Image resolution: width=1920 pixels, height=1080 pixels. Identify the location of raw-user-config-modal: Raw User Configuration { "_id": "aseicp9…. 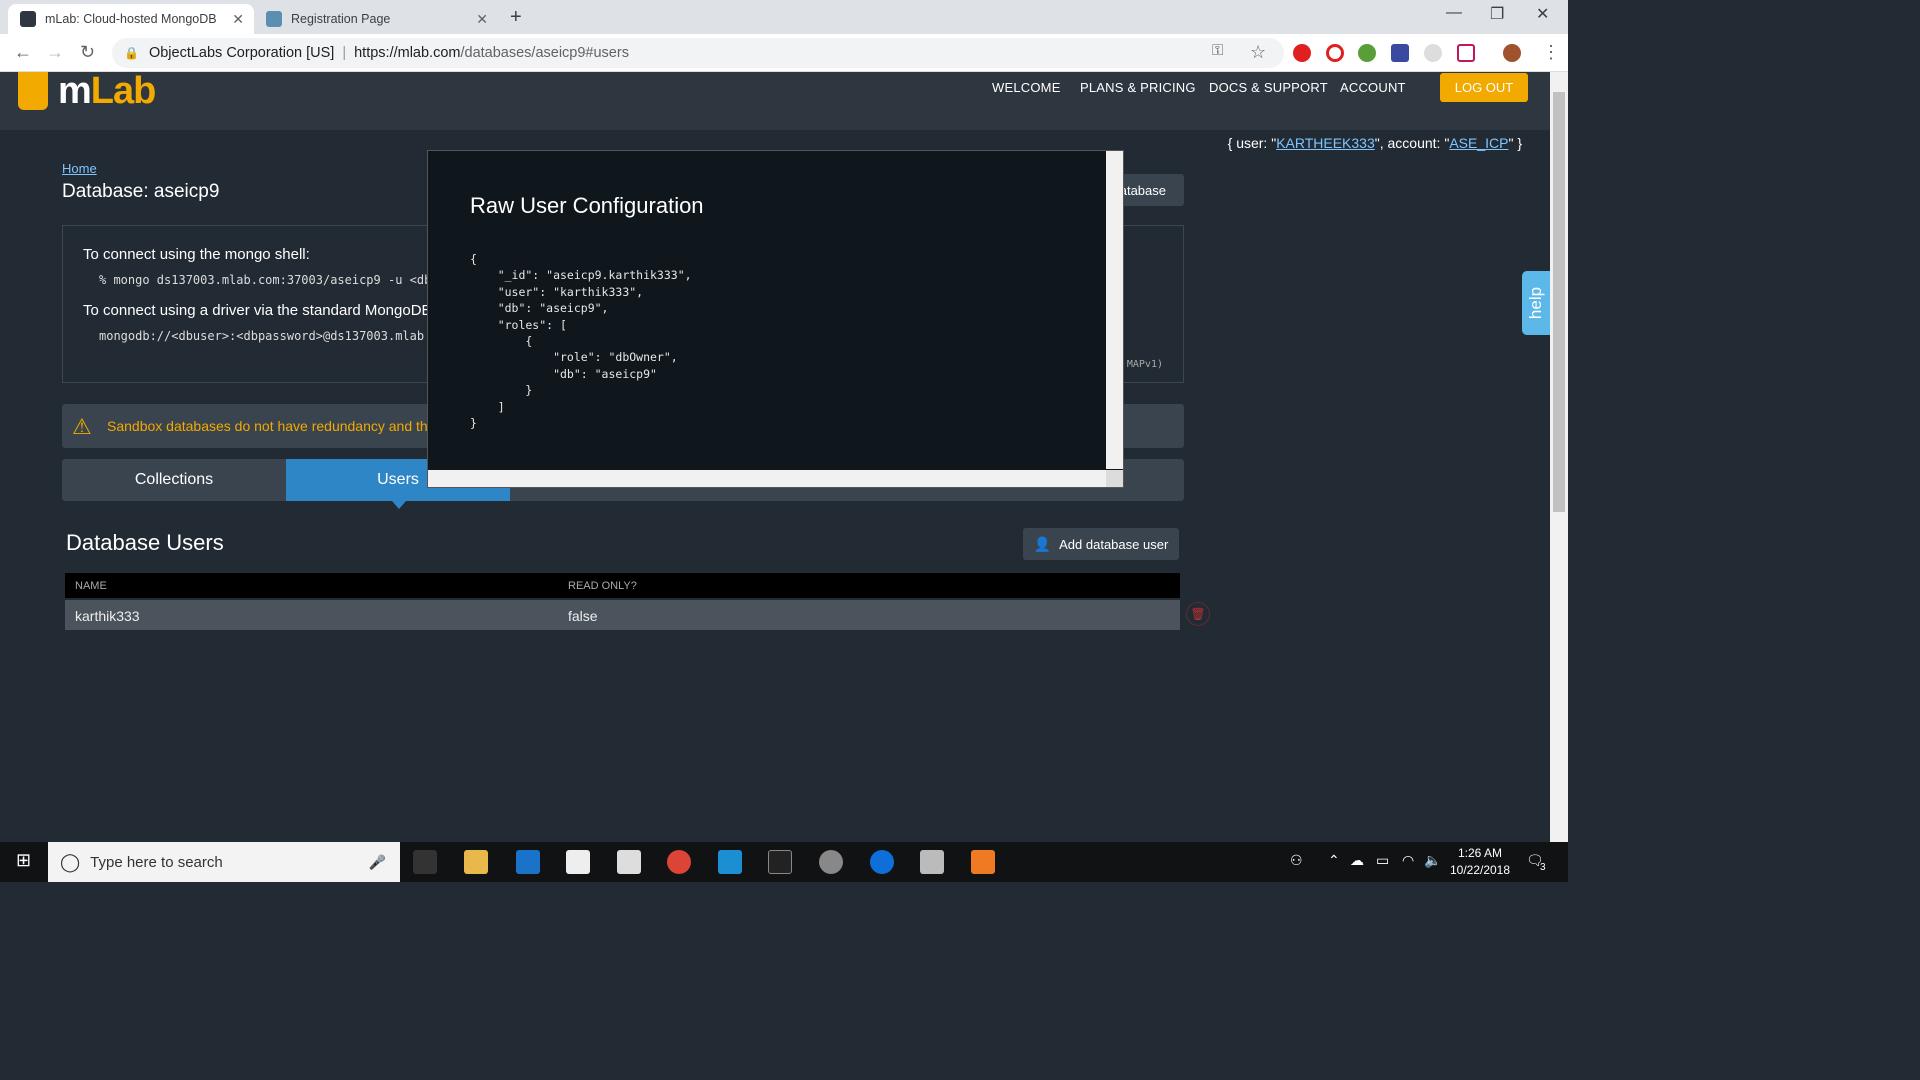
(775, 319).